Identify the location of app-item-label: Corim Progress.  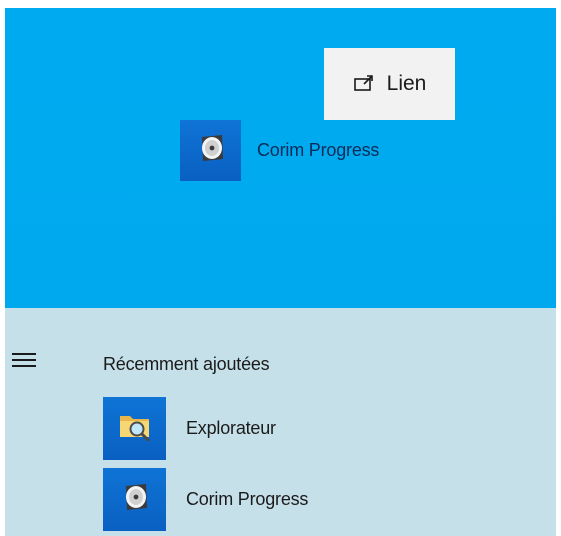
(247, 499).